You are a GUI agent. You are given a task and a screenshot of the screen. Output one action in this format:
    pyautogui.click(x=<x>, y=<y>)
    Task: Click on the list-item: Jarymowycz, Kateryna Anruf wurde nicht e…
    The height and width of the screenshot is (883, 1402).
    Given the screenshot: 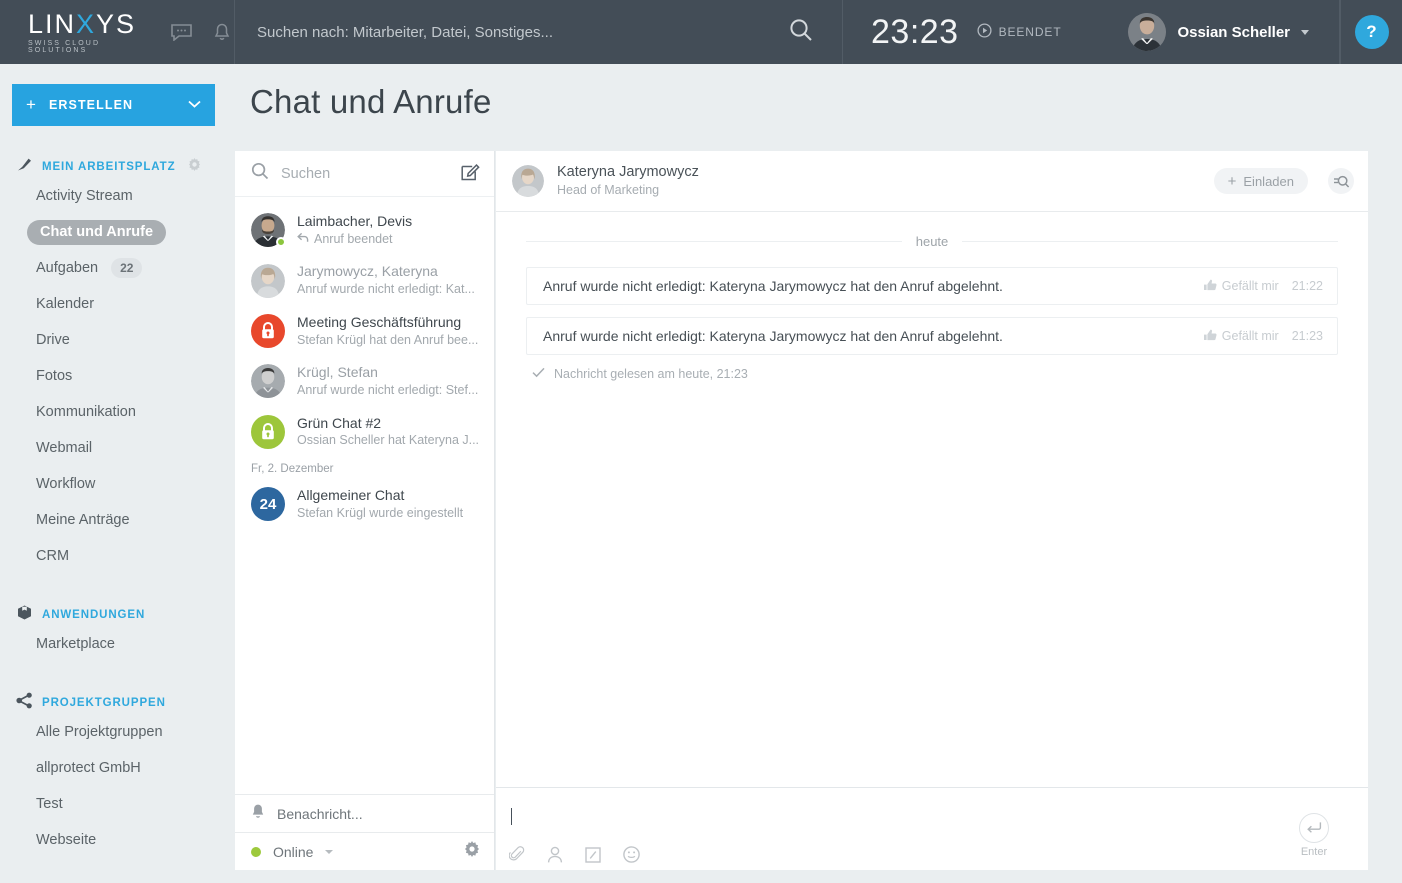 What is the action you would take?
    pyautogui.click(x=364, y=280)
    